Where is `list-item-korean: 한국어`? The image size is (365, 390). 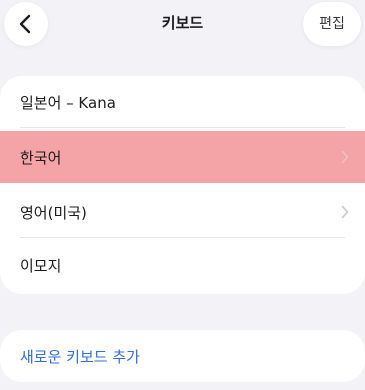
list-item-korean: 한국어 is located at coordinates (182, 157).